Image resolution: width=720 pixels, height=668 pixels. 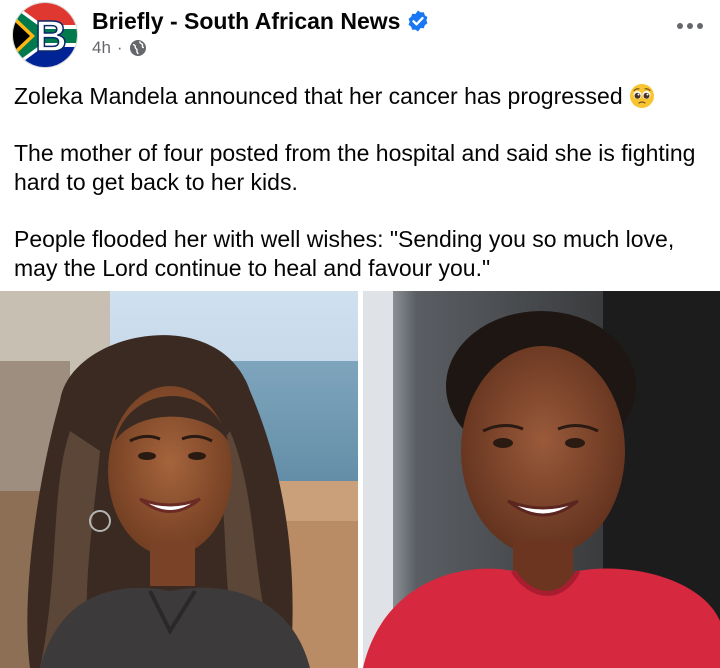 I want to click on page-name: Briefly - South African News, so click(x=261, y=21).